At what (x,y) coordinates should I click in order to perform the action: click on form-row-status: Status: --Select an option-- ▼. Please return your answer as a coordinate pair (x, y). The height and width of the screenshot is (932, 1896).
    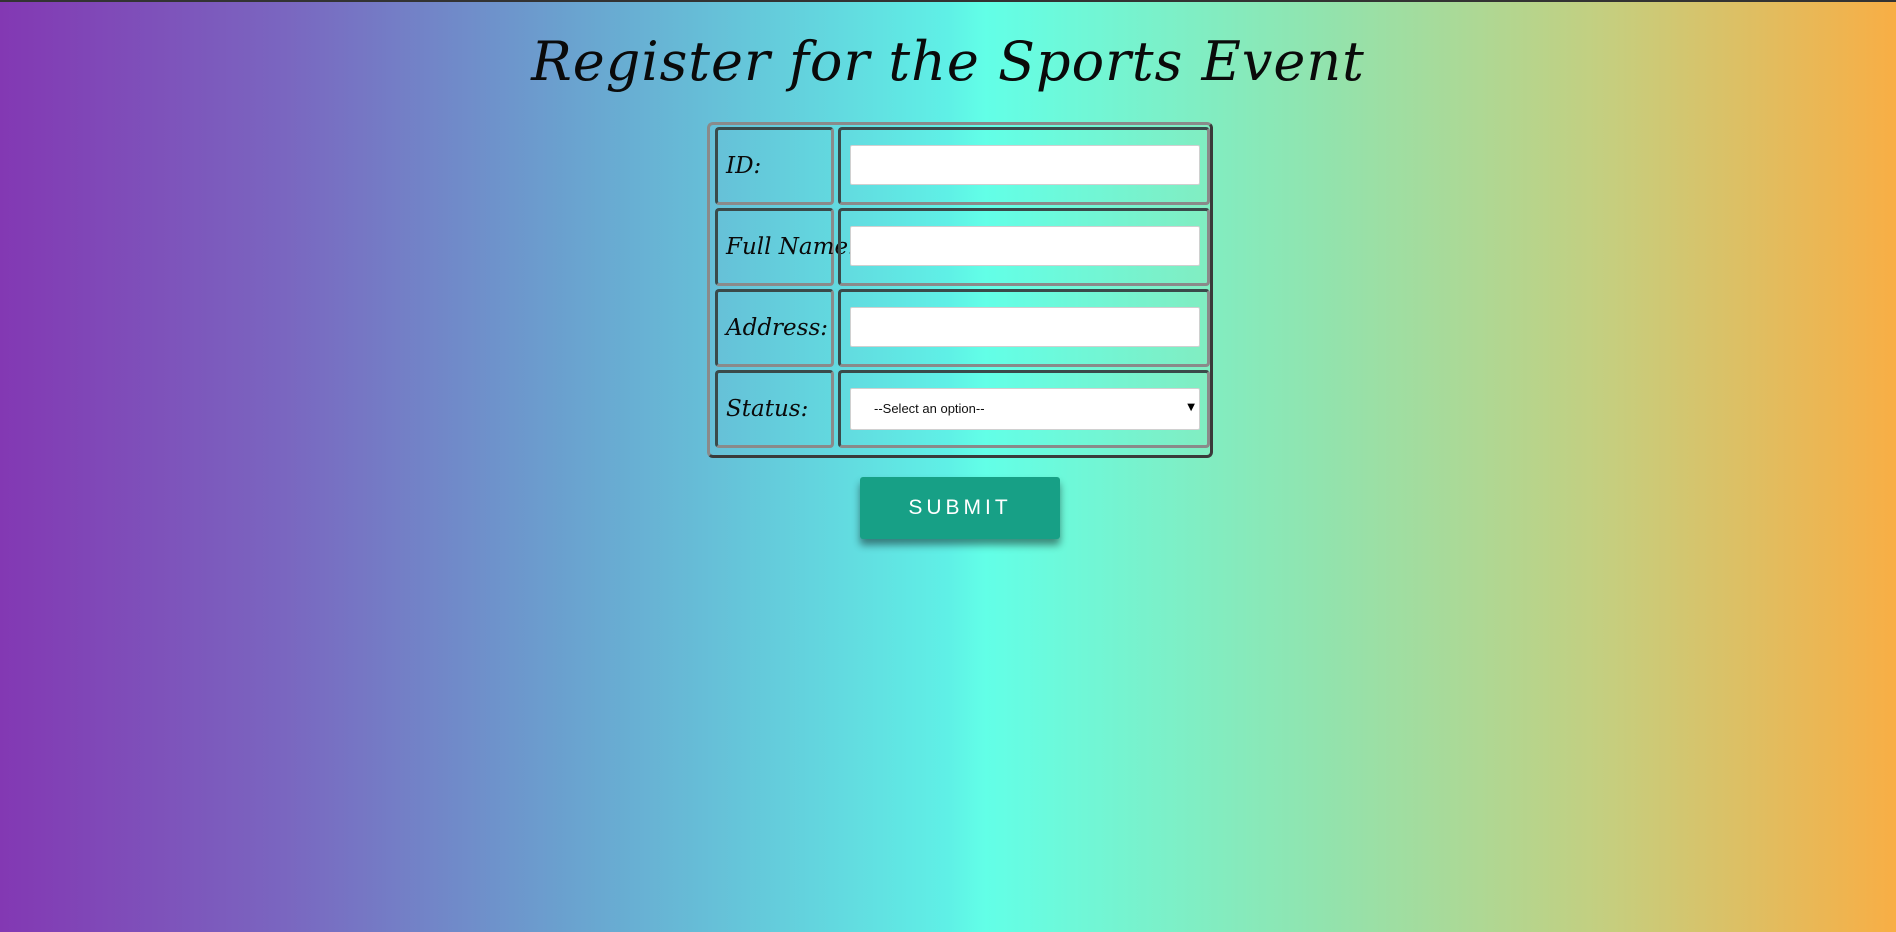
    Looking at the image, I should click on (962, 409).